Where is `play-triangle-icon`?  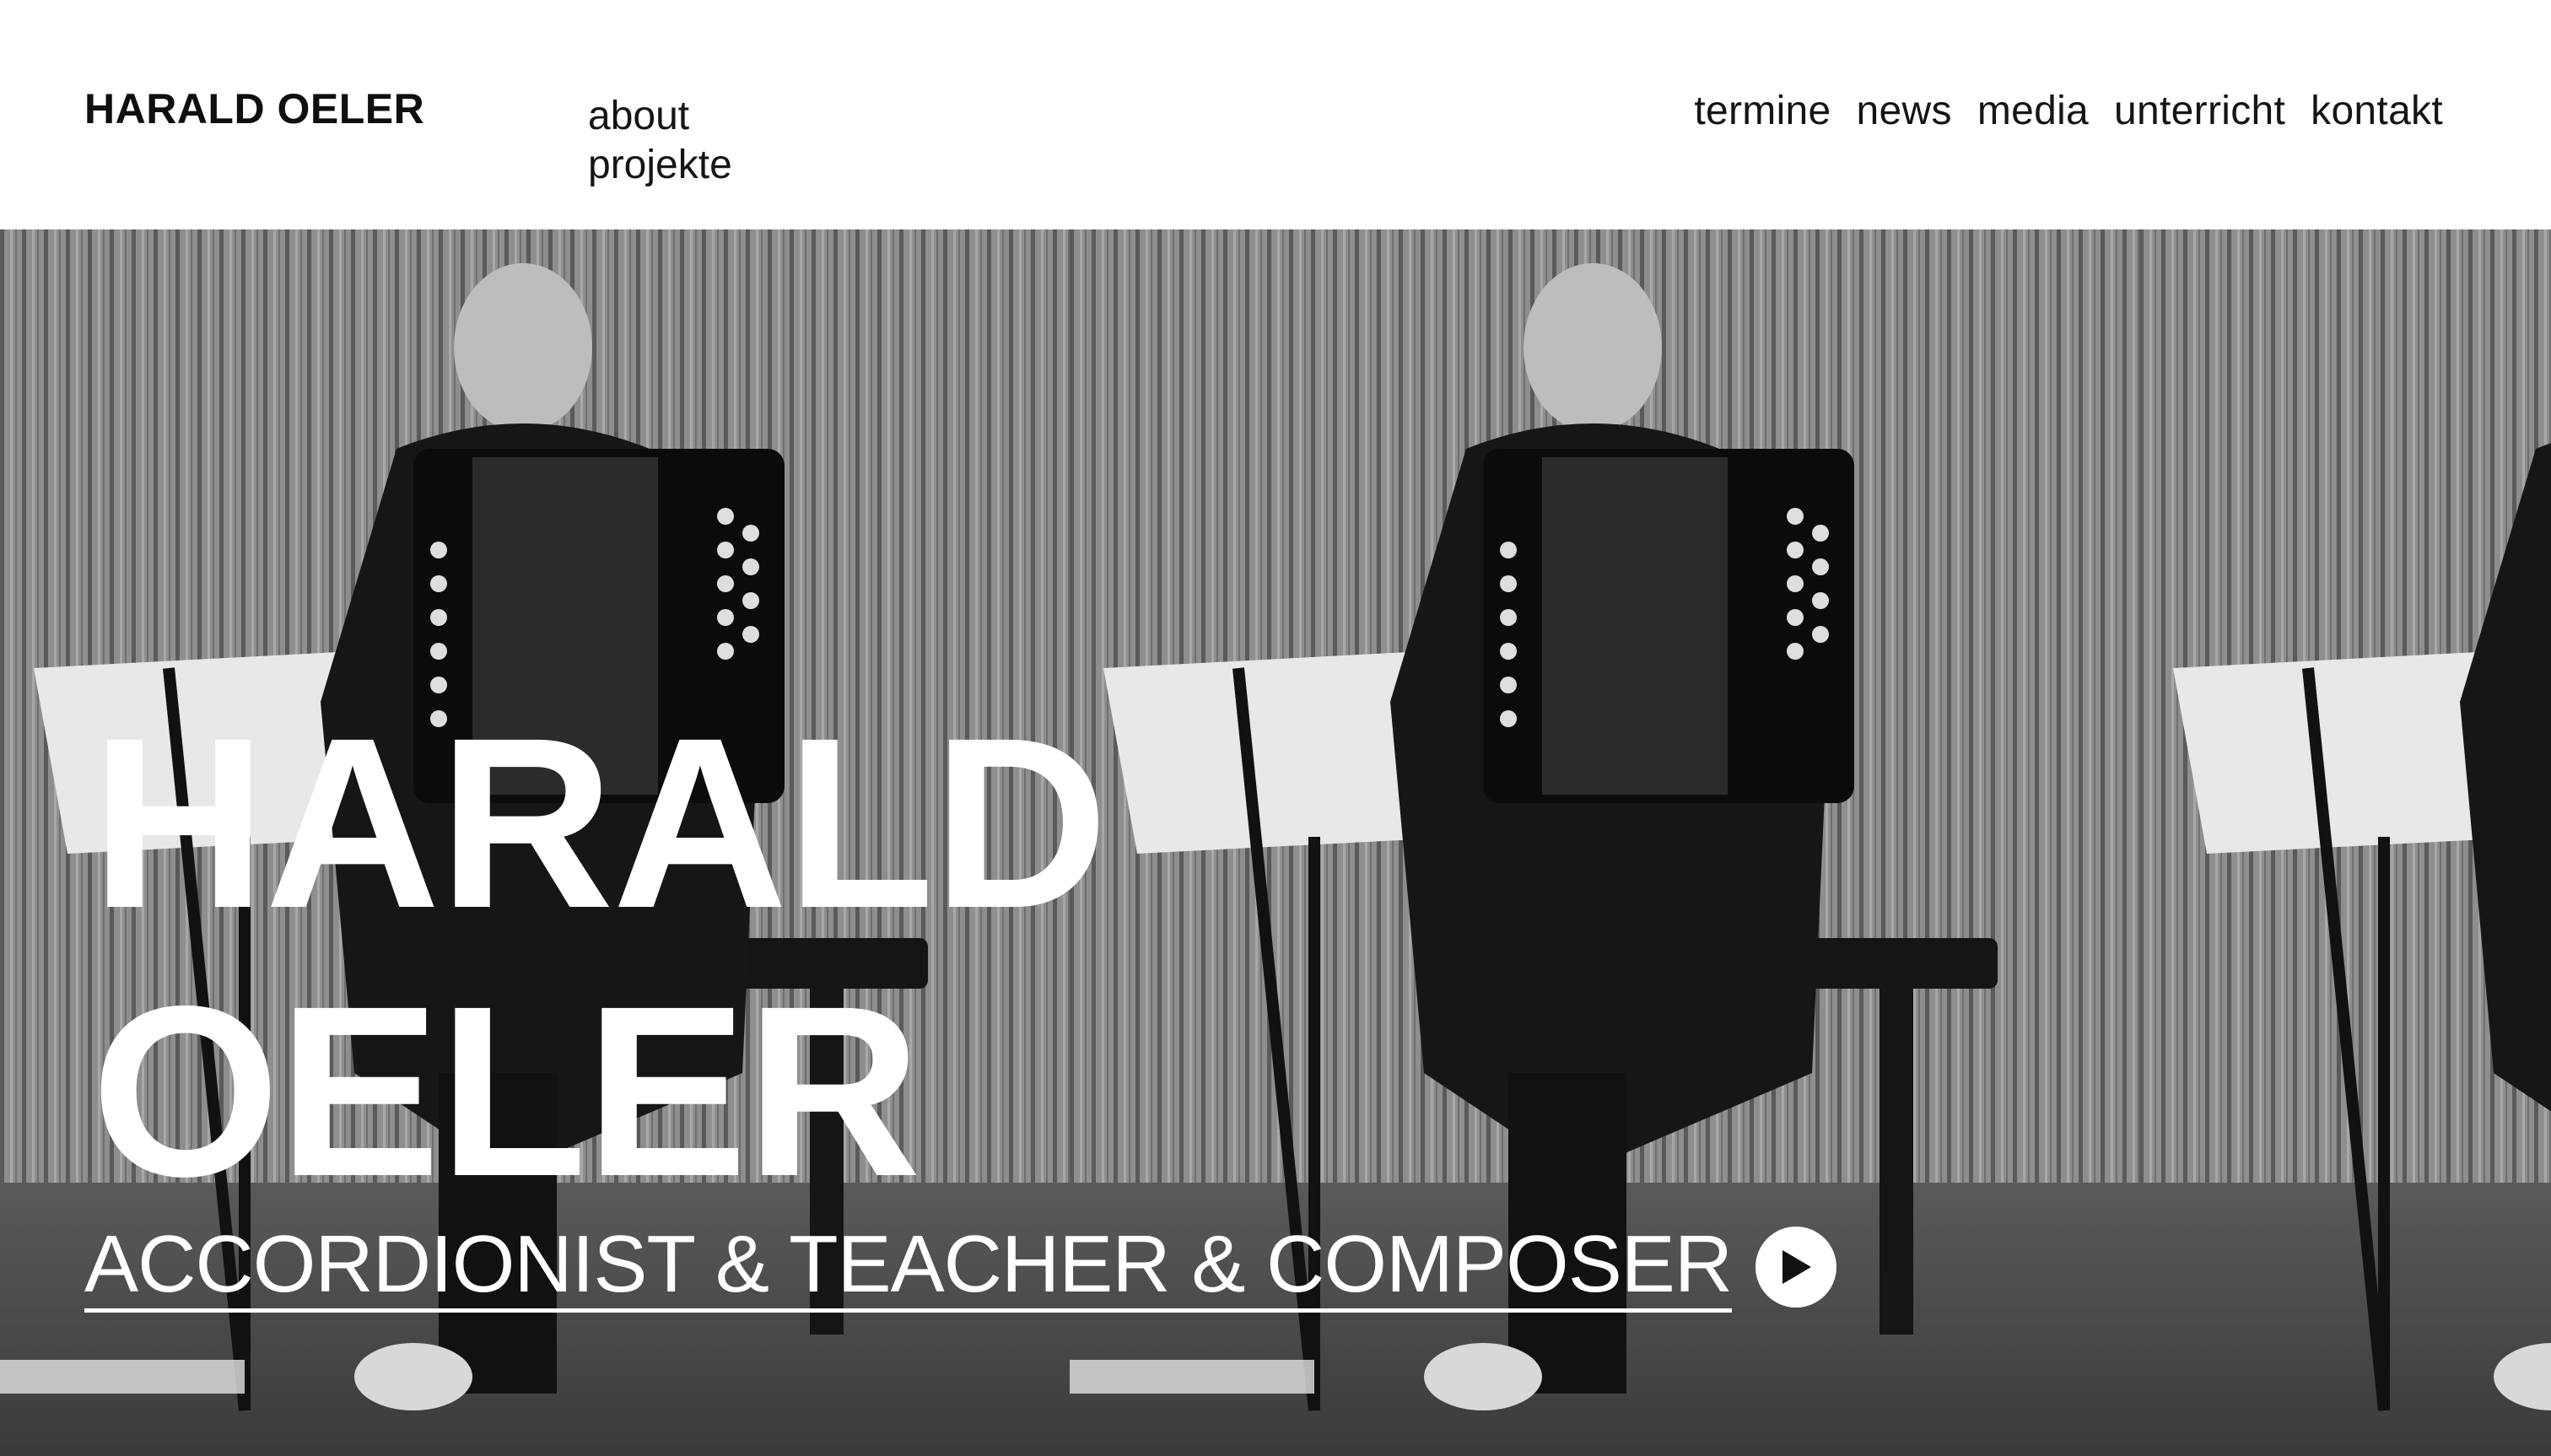
play-triangle-icon is located at coordinates (1797, 1266).